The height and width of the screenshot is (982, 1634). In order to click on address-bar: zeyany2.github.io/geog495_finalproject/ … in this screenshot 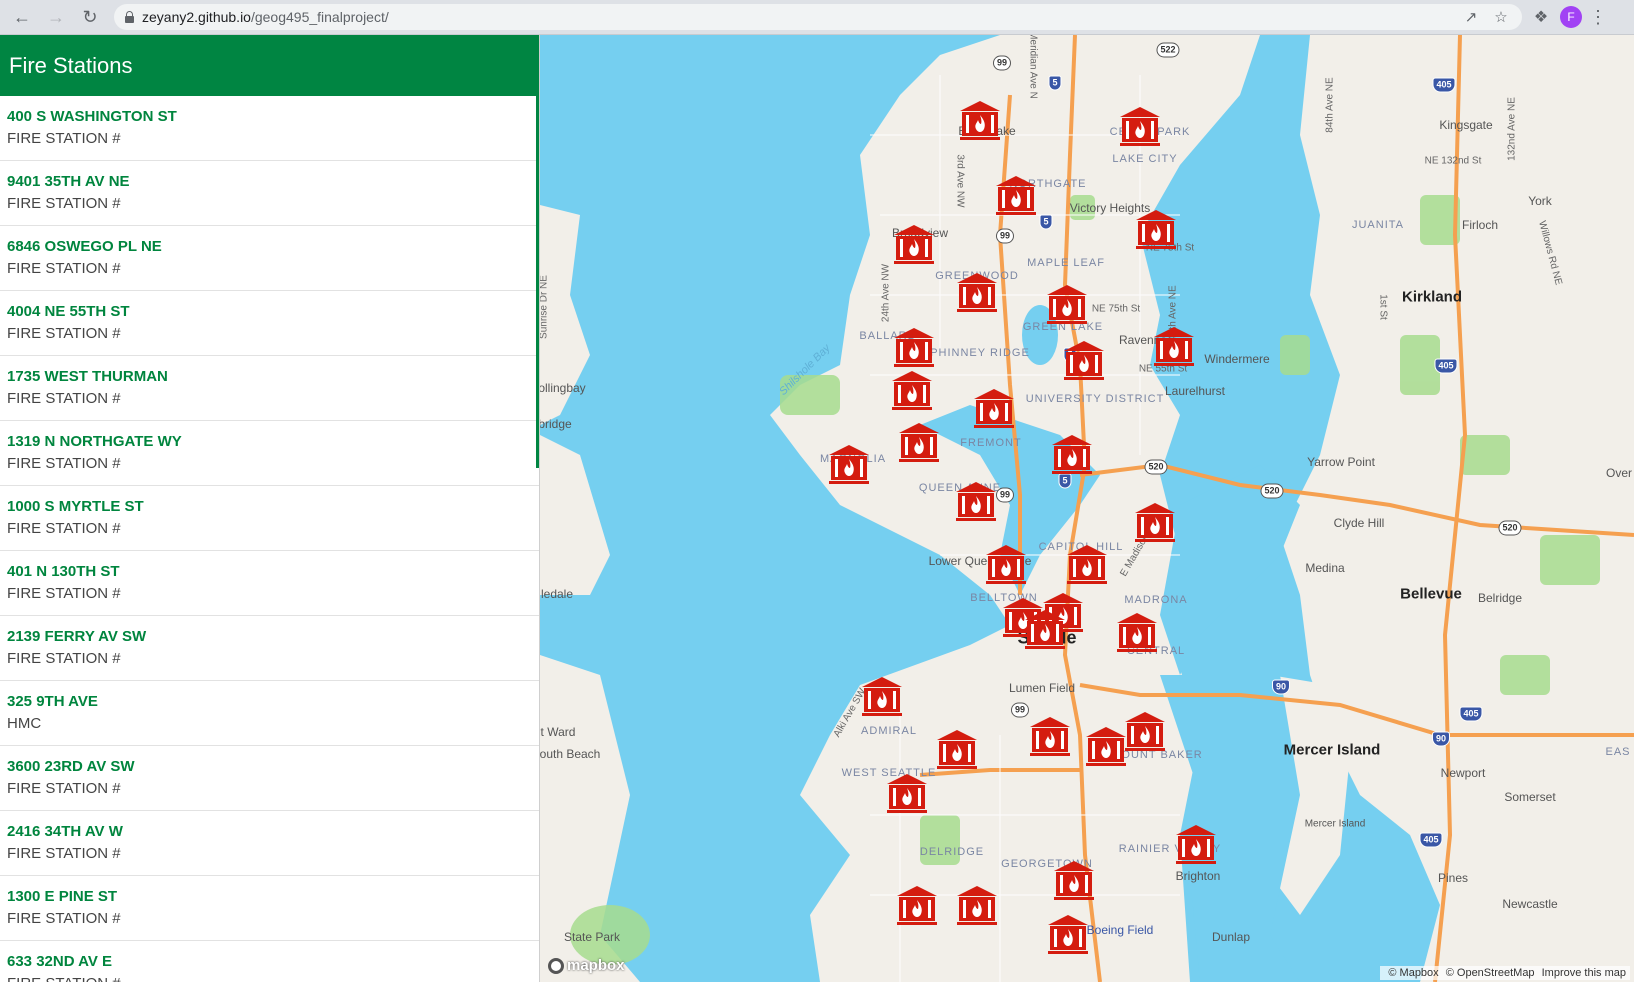, I will do `click(818, 17)`.